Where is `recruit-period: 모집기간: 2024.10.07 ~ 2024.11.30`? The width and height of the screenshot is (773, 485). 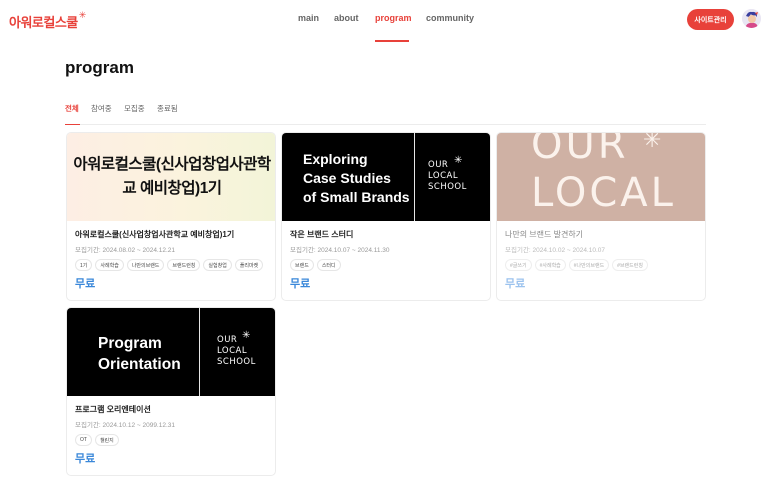
recruit-period: 모집기간: 2024.10.07 ~ 2024.11.30 is located at coordinates (340, 250).